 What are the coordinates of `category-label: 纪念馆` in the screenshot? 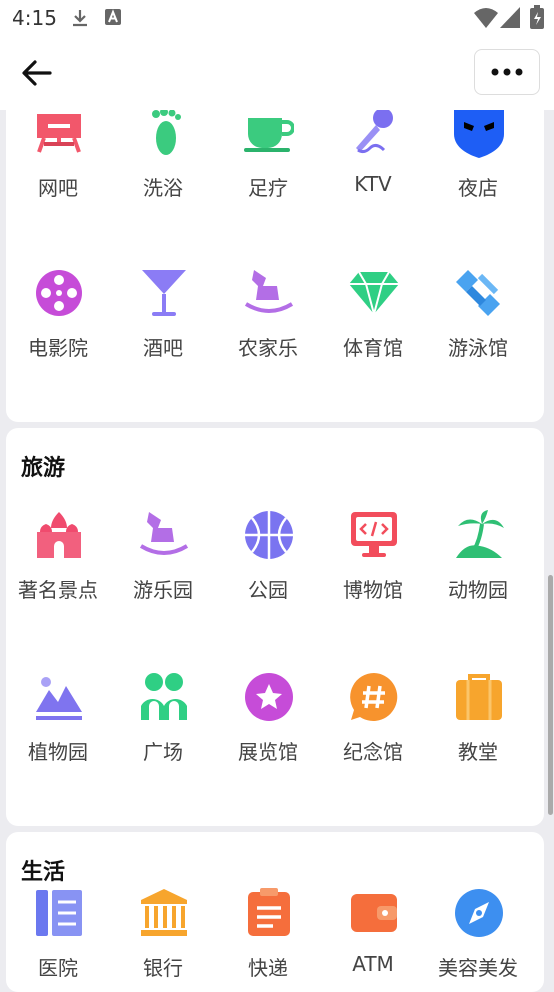 It's located at (373, 752).